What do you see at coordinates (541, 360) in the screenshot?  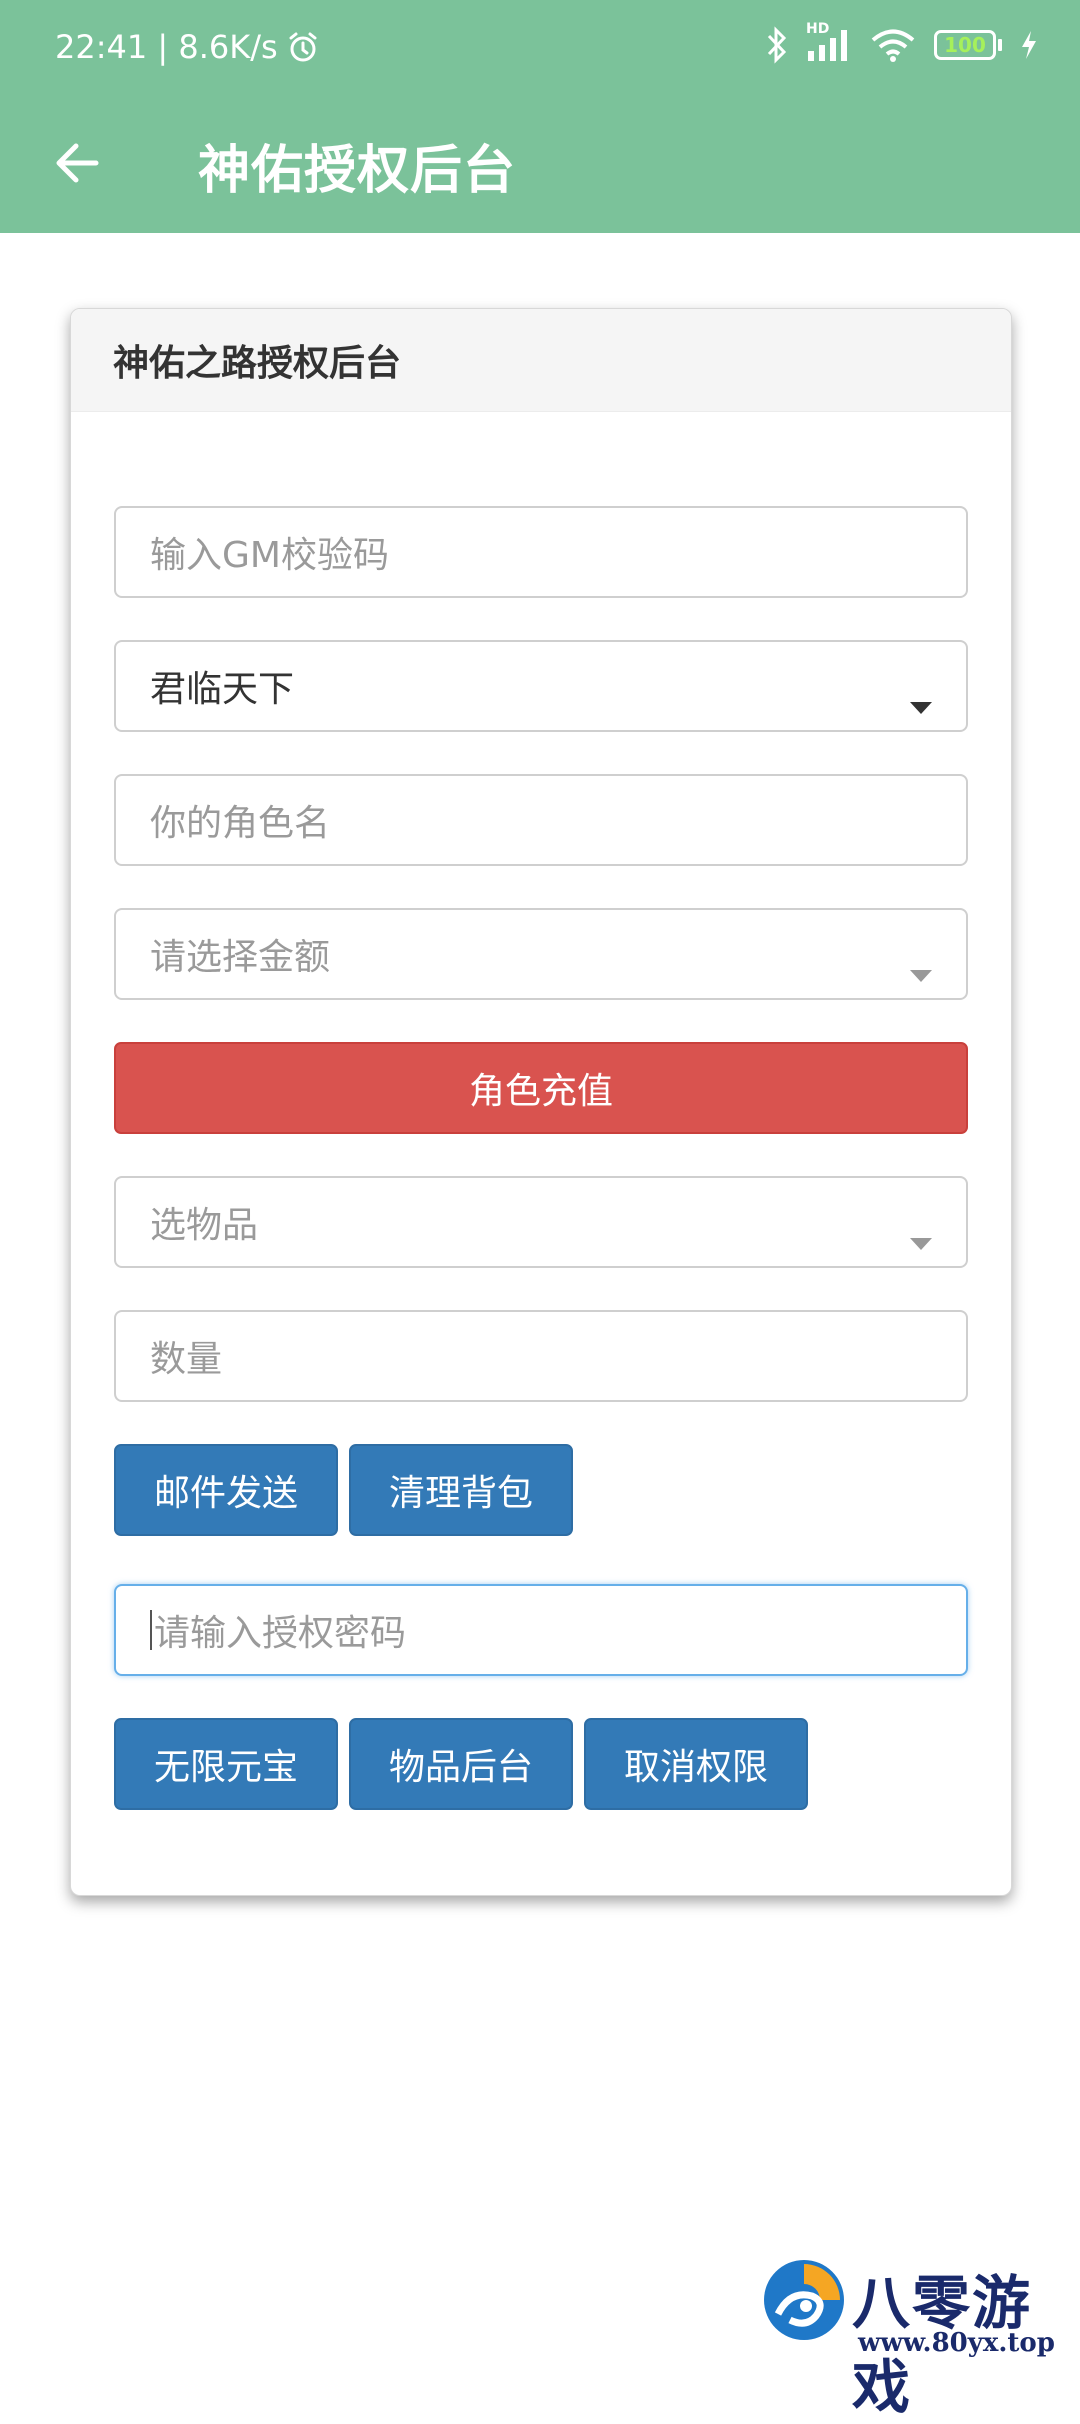 I see `panel-title: 神佑之路授权后台` at bounding box center [541, 360].